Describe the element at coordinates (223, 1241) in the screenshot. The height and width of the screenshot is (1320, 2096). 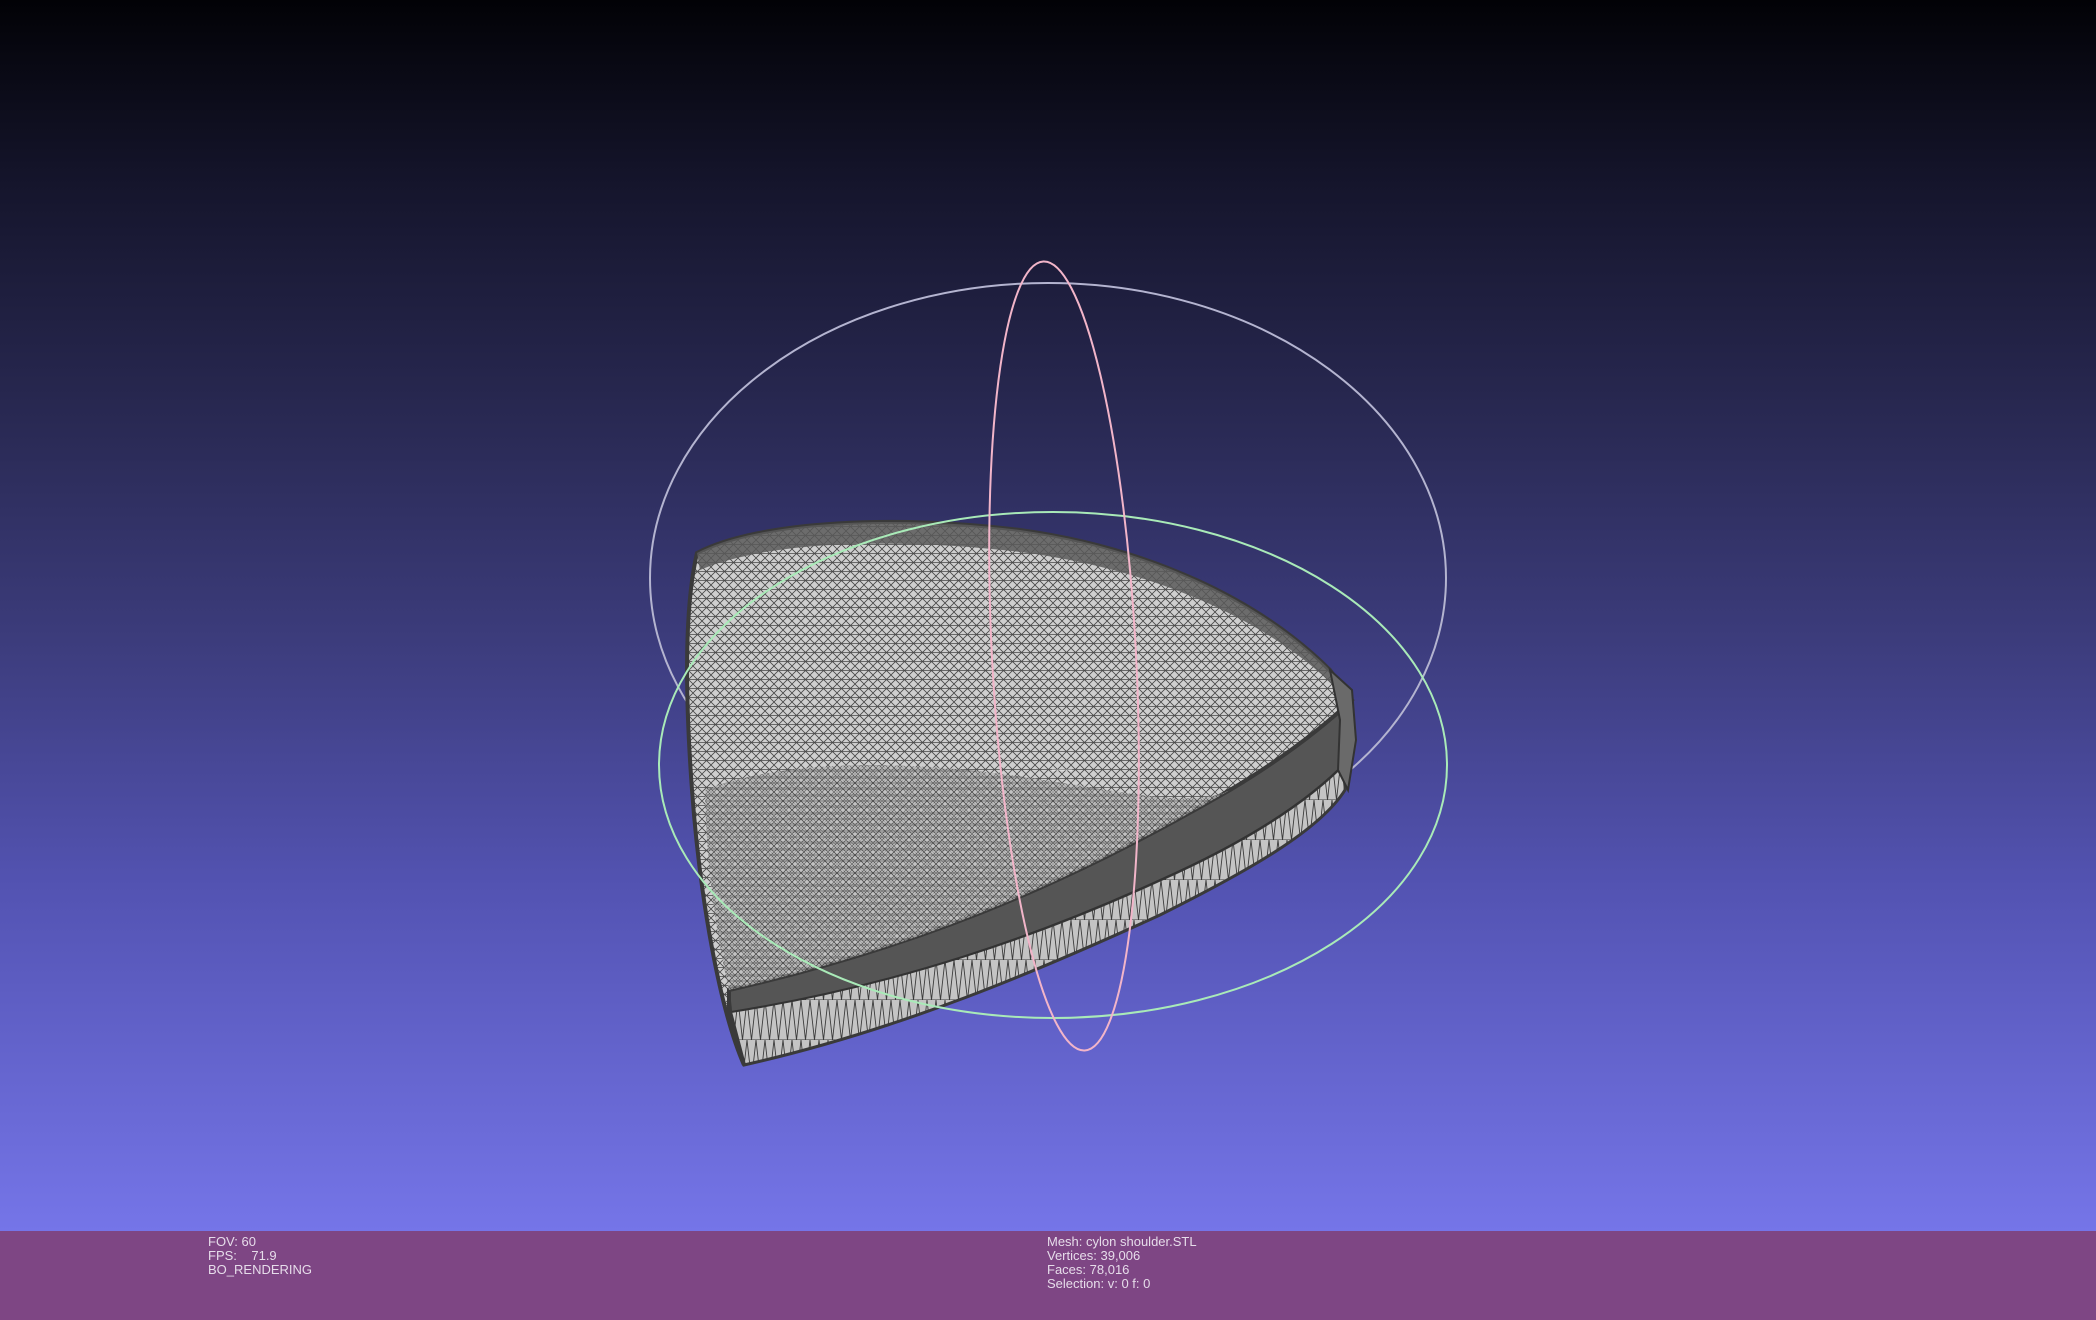
I see `fov-label: FOV:` at that location.